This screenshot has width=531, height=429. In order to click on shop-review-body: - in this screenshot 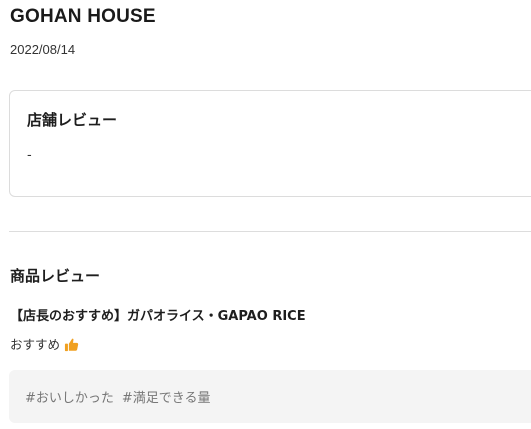, I will do `click(29, 155)`.